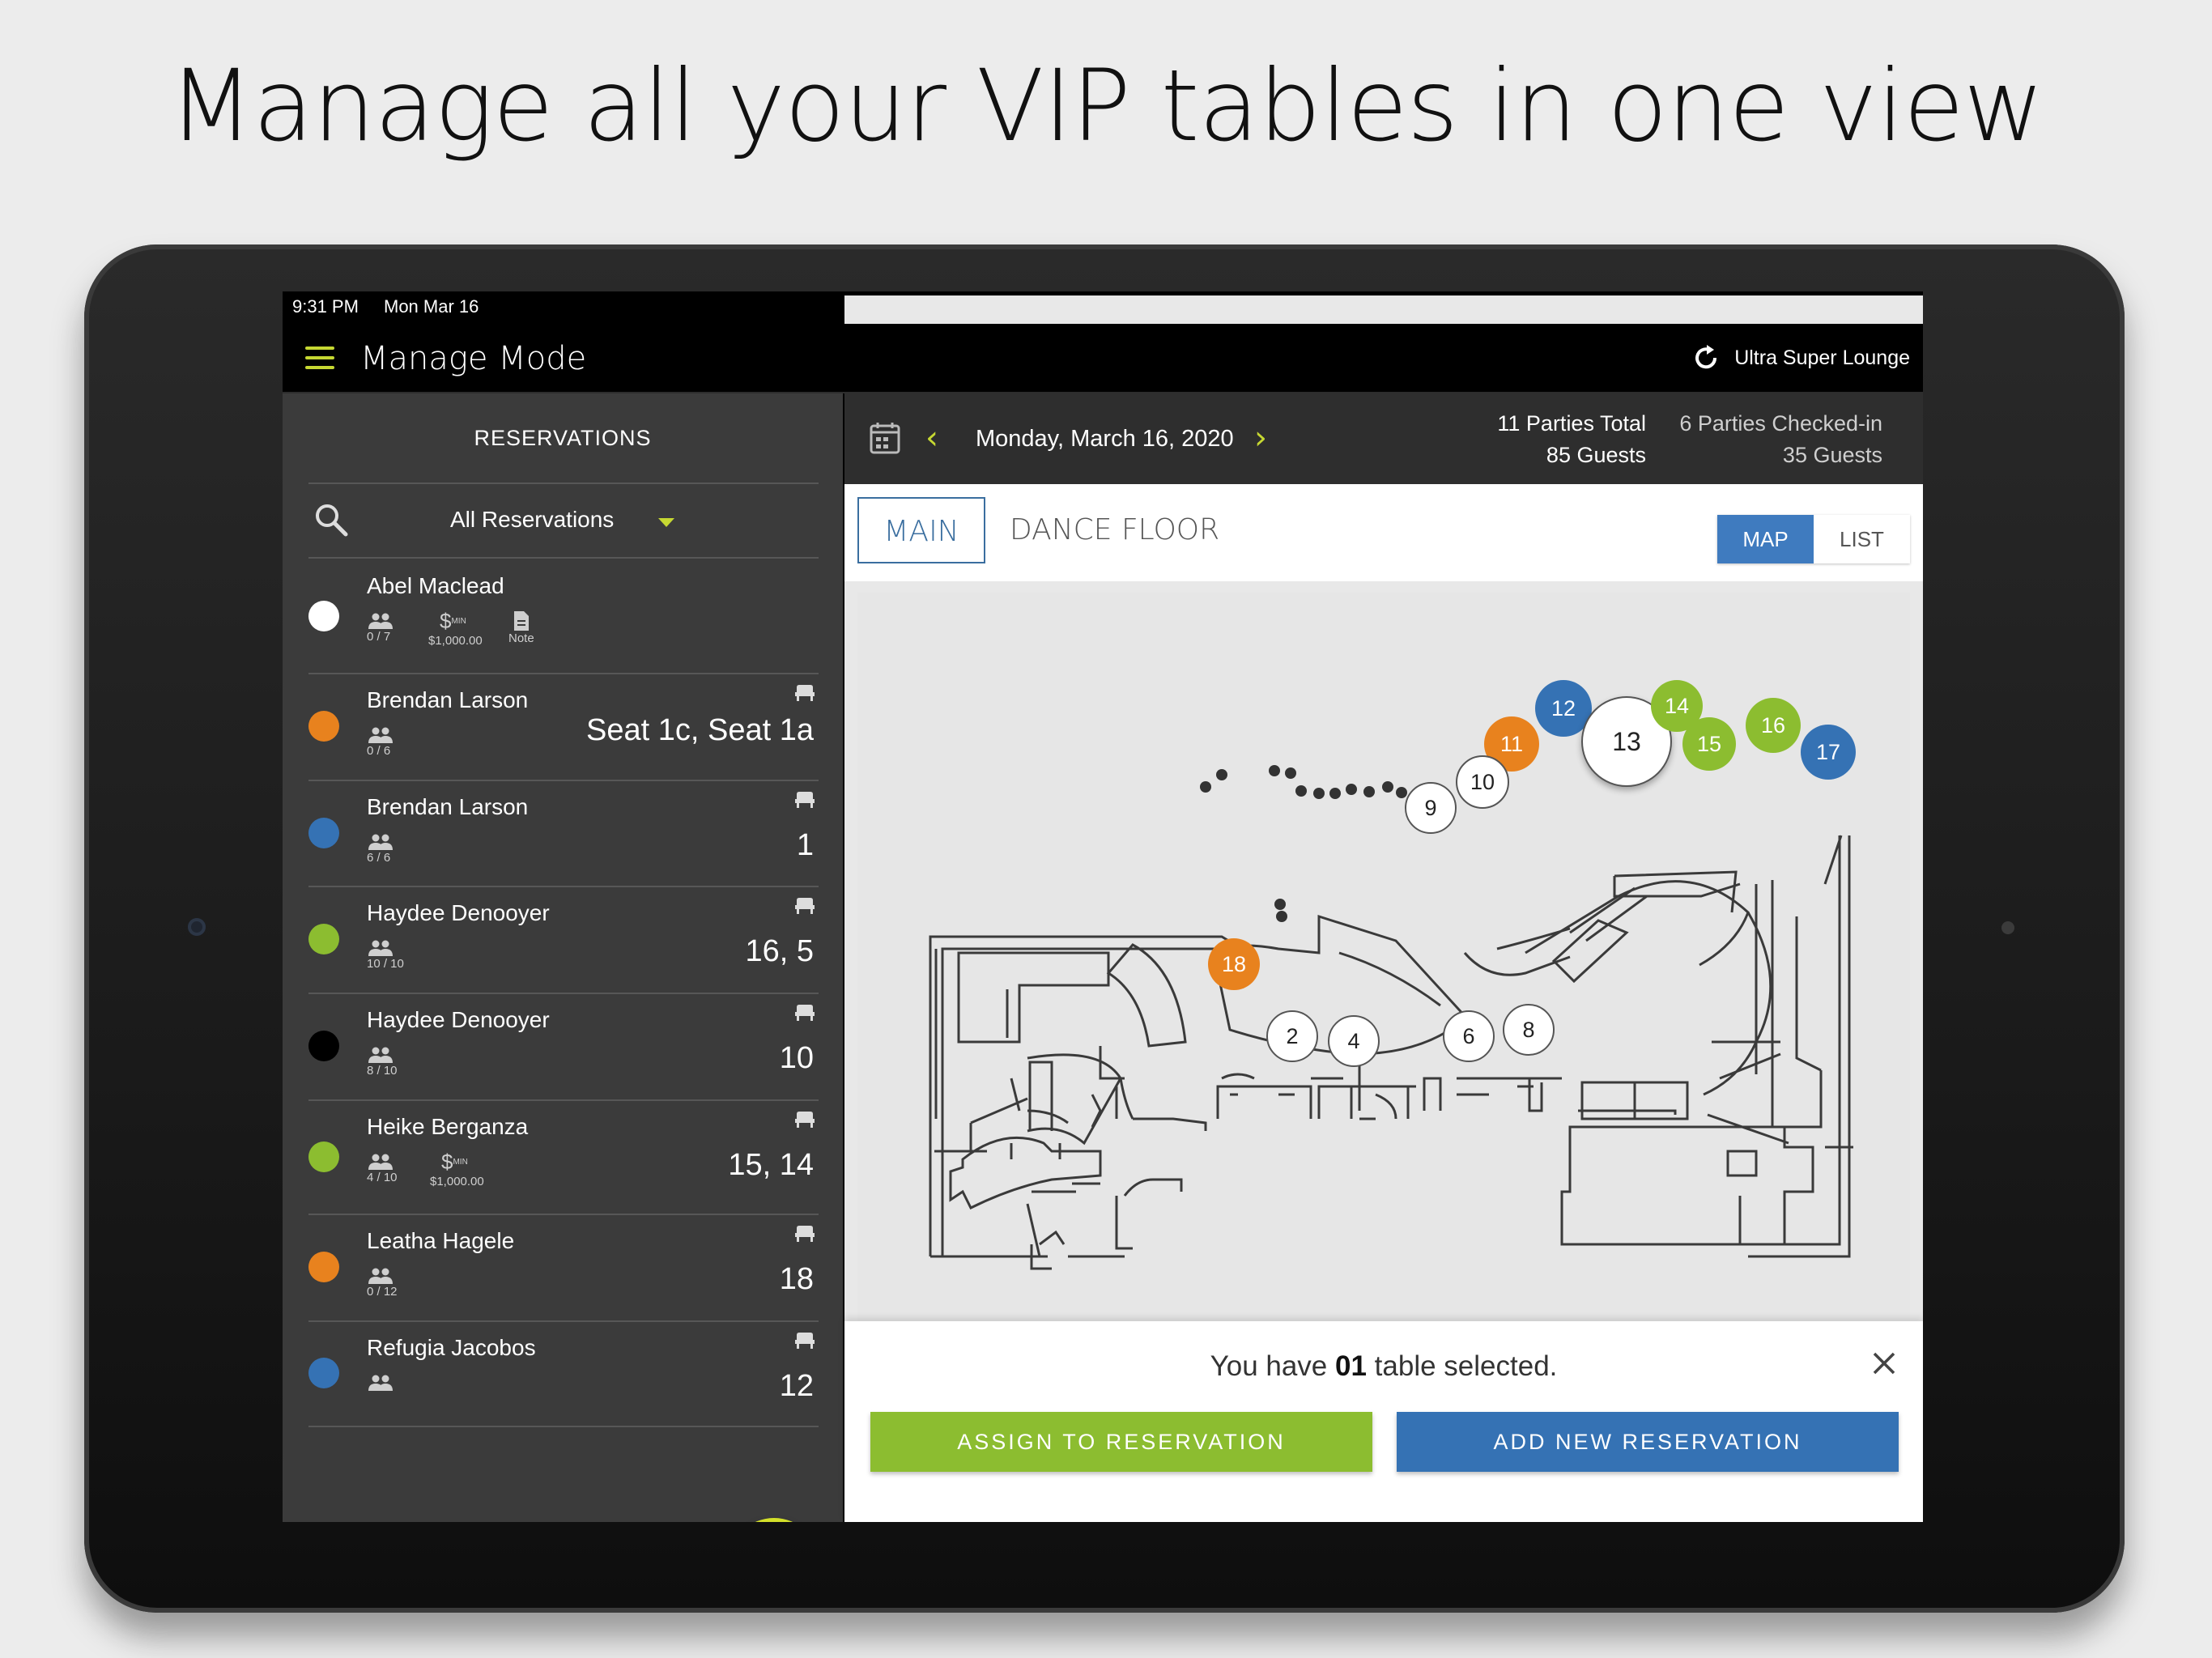 This screenshot has height=1658, width=2212. Describe the element at coordinates (563, 438) in the screenshot. I see `reservations-header: RESERVATIONS` at that location.